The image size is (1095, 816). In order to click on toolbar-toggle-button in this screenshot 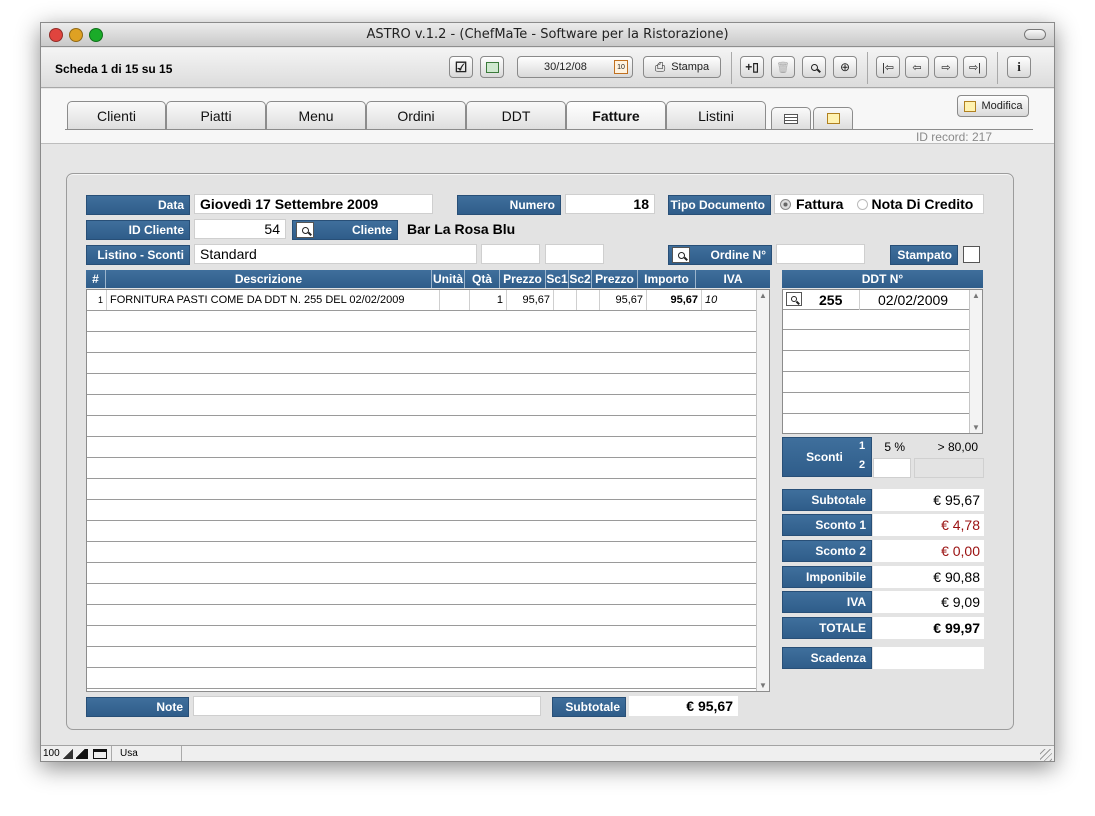, I will do `click(1035, 34)`.